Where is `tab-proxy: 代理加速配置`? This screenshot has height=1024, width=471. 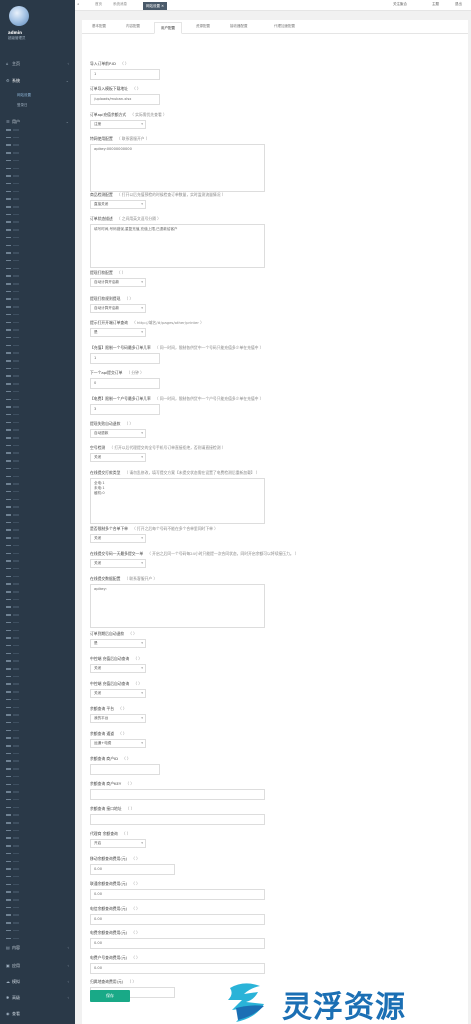 tab-proxy: 代理加速配置 is located at coordinates (284, 26).